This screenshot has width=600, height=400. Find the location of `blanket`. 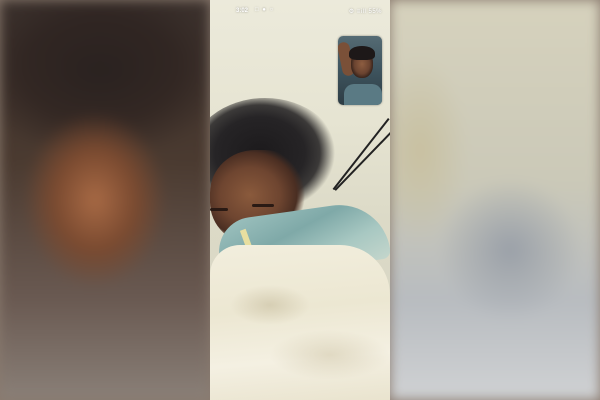

blanket is located at coordinates (300, 322).